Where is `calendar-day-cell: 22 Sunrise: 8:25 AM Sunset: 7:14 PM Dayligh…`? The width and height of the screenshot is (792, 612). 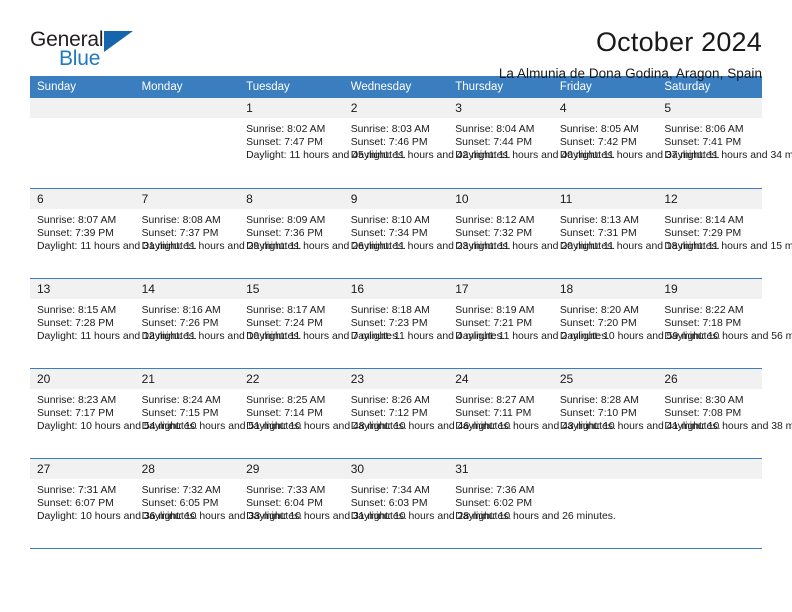 calendar-day-cell: 22 Sunrise: 8:25 AM Sunset: 7:14 PM Dayligh… is located at coordinates (323, 413).